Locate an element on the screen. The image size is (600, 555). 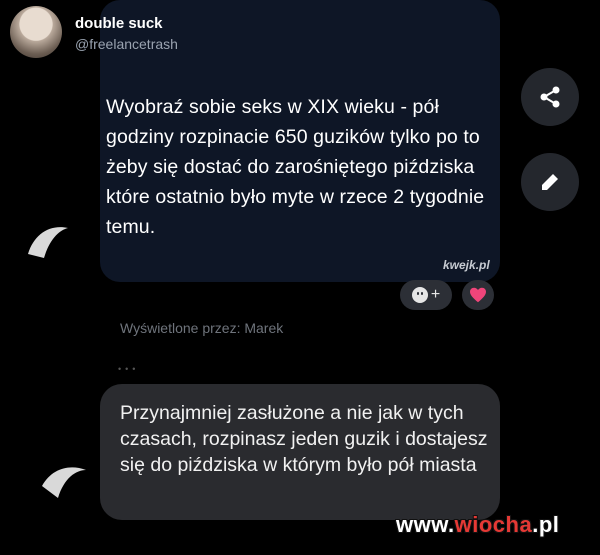
tweet-author-handle: @freelancetrash is located at coordinates (126, 44).